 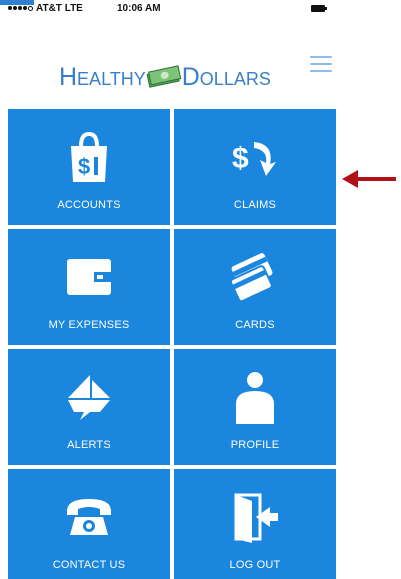 I want to click on paper-plane-icon, so click(x=89, y=397).